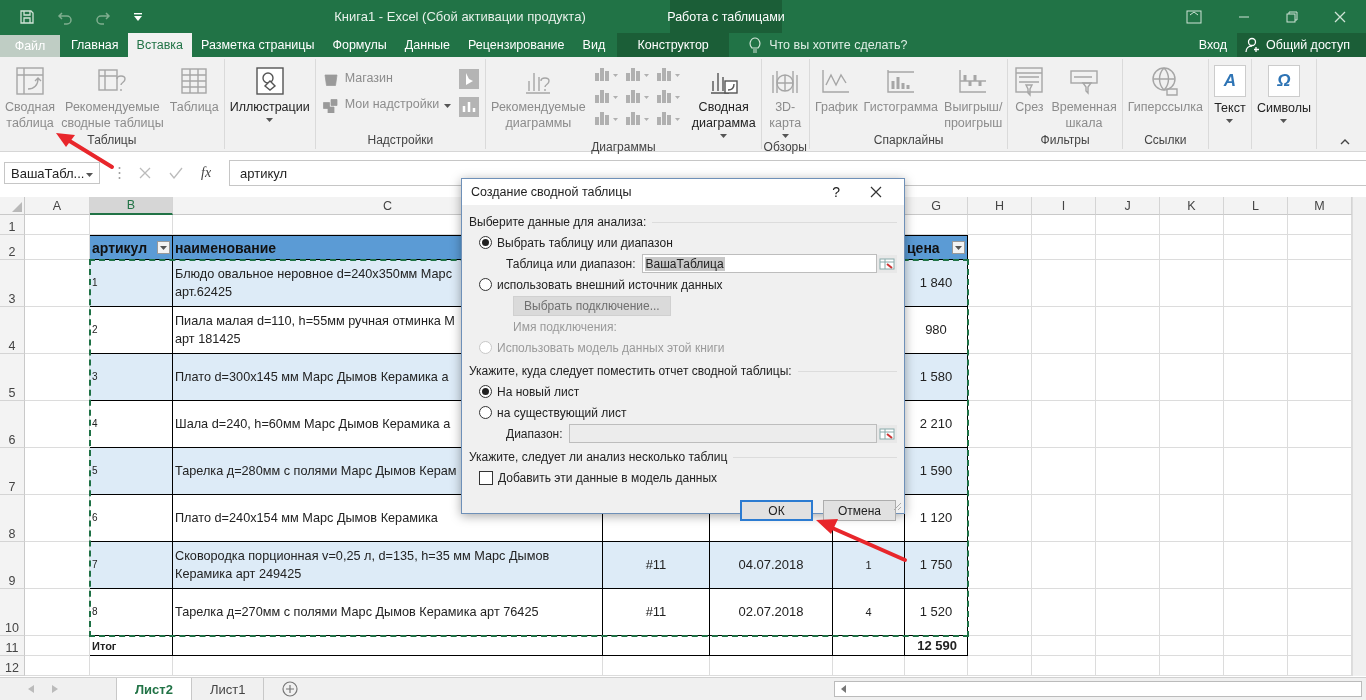 The height and width of the screenshot is (700, 1366). I want to click on checkbox, so click(486, 477).